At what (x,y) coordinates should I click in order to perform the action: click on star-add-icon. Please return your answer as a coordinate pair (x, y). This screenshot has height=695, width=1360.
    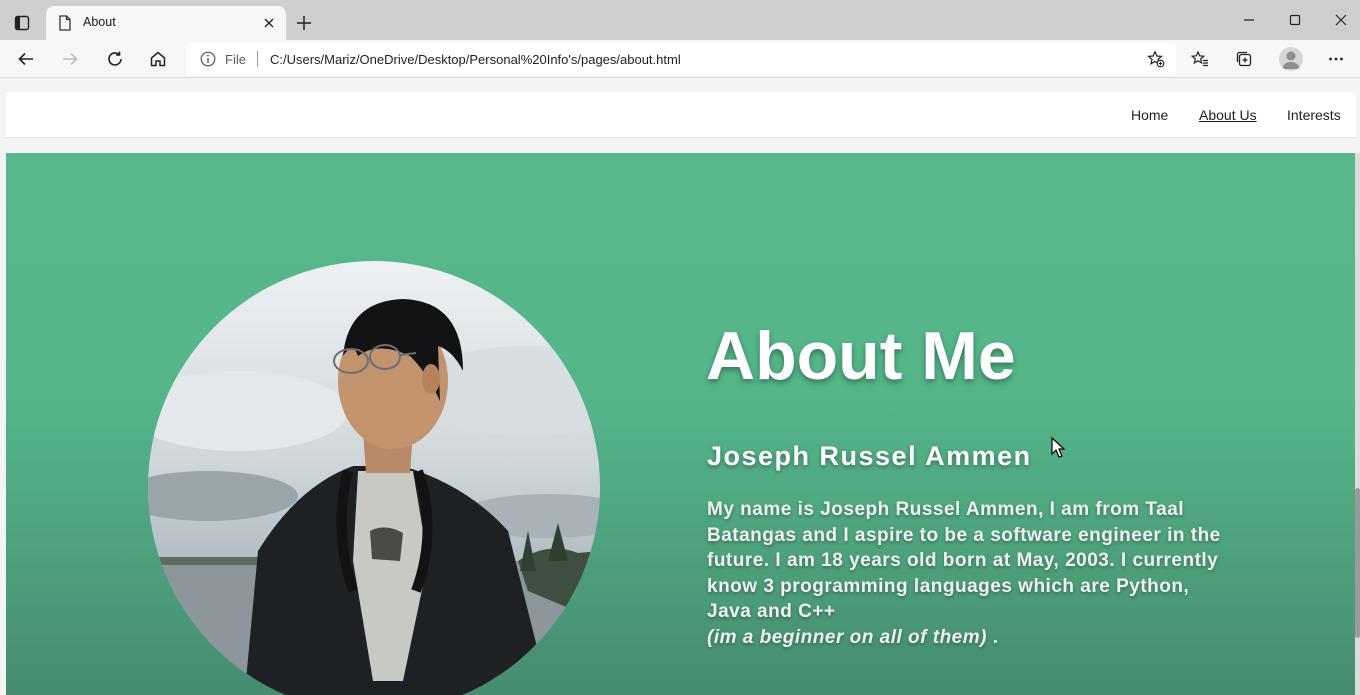
    Looking at the image, I should click on (1156, 59).